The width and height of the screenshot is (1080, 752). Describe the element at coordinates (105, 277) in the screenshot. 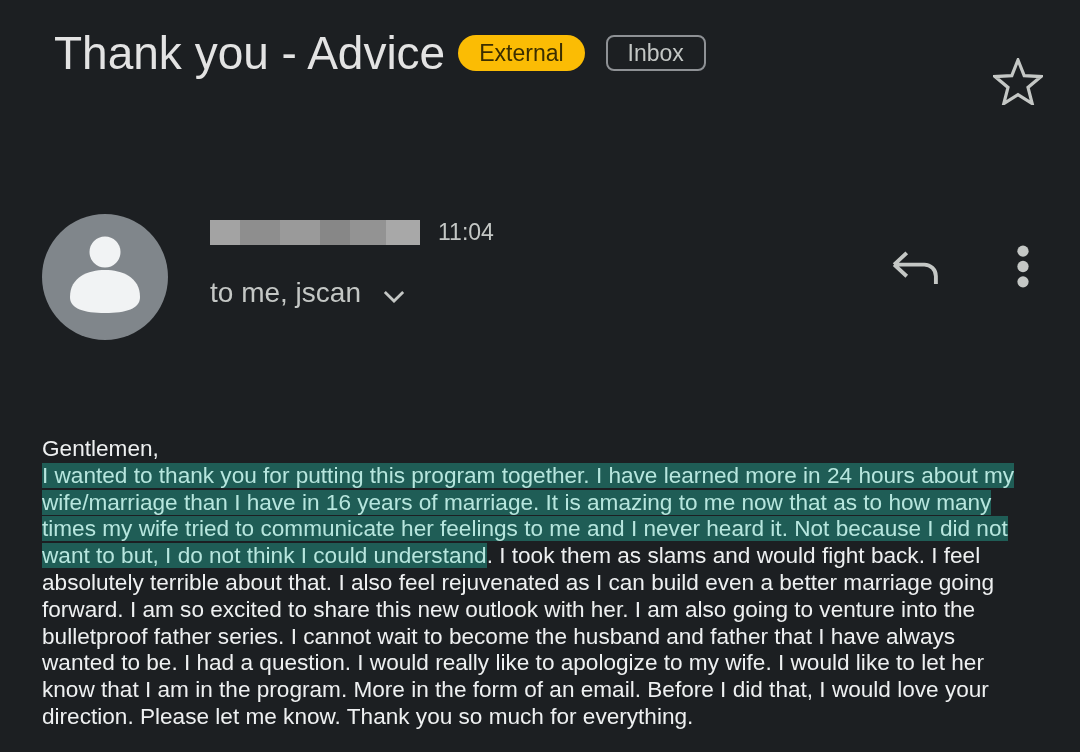

I see `avatar-icon` at that location.